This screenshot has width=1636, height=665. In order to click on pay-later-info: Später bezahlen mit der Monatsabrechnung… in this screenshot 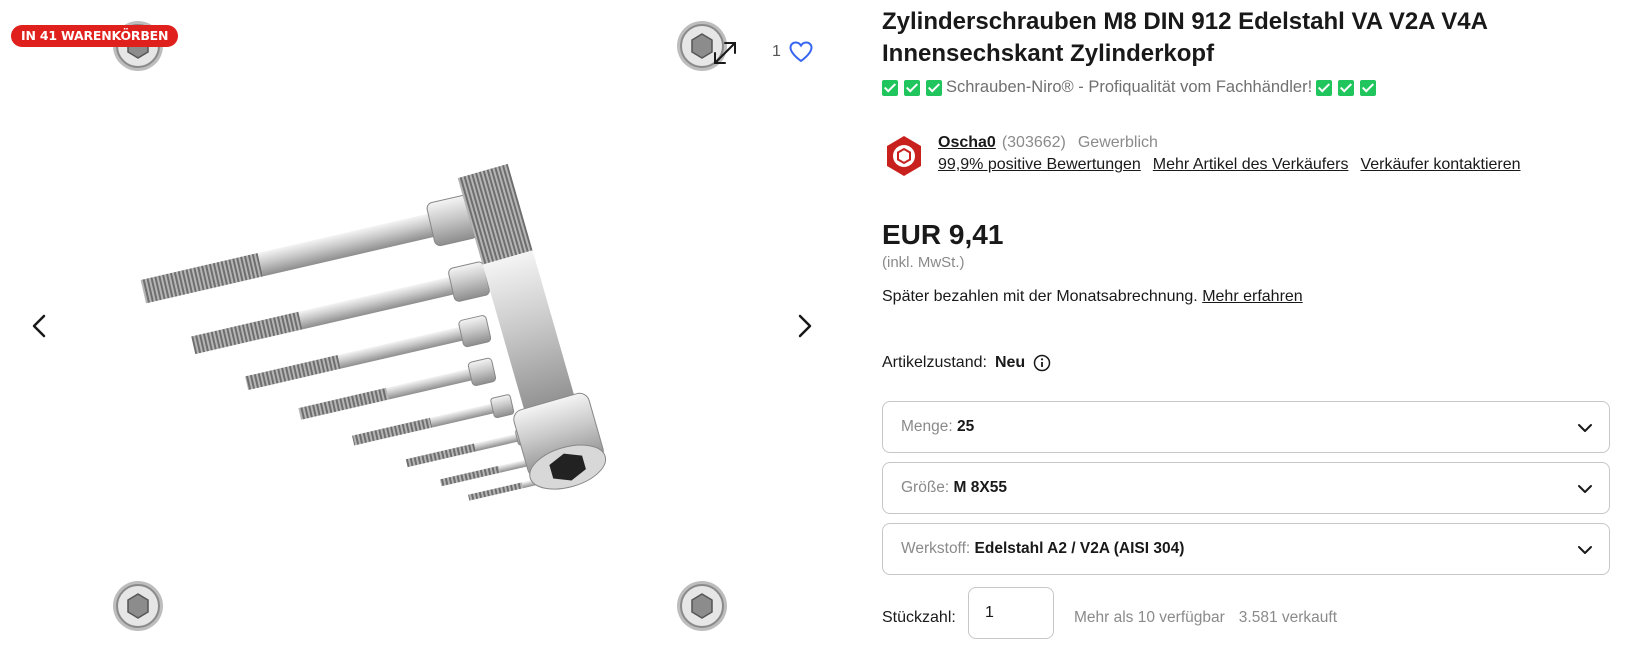, I will do `click(1092, 297)`.